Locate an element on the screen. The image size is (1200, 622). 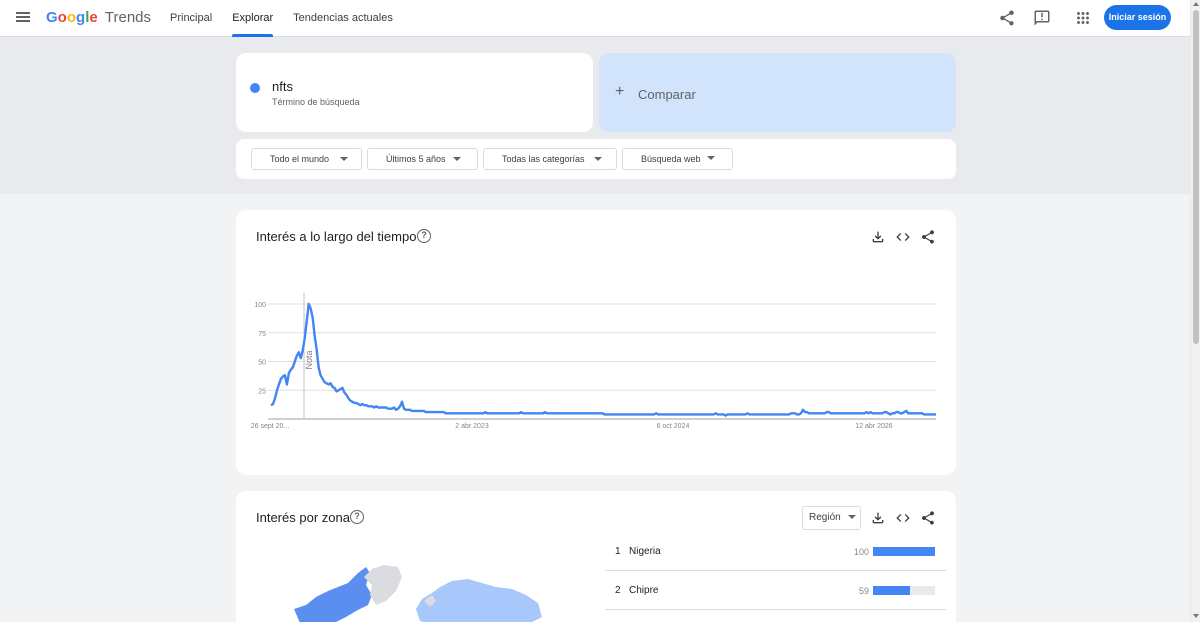
region-filter: Todo el mundo is located at coordinates (306, 159).